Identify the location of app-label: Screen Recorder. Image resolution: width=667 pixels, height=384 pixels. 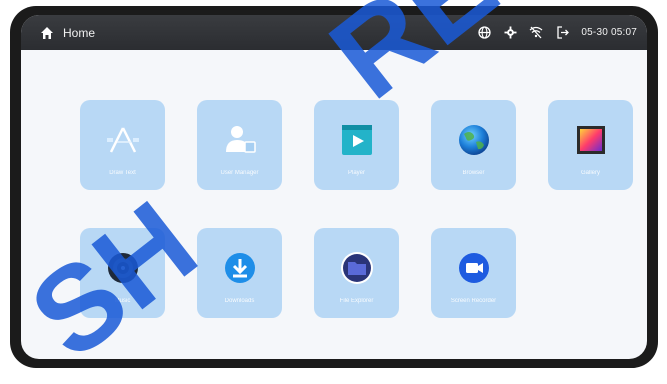
(473, 301).